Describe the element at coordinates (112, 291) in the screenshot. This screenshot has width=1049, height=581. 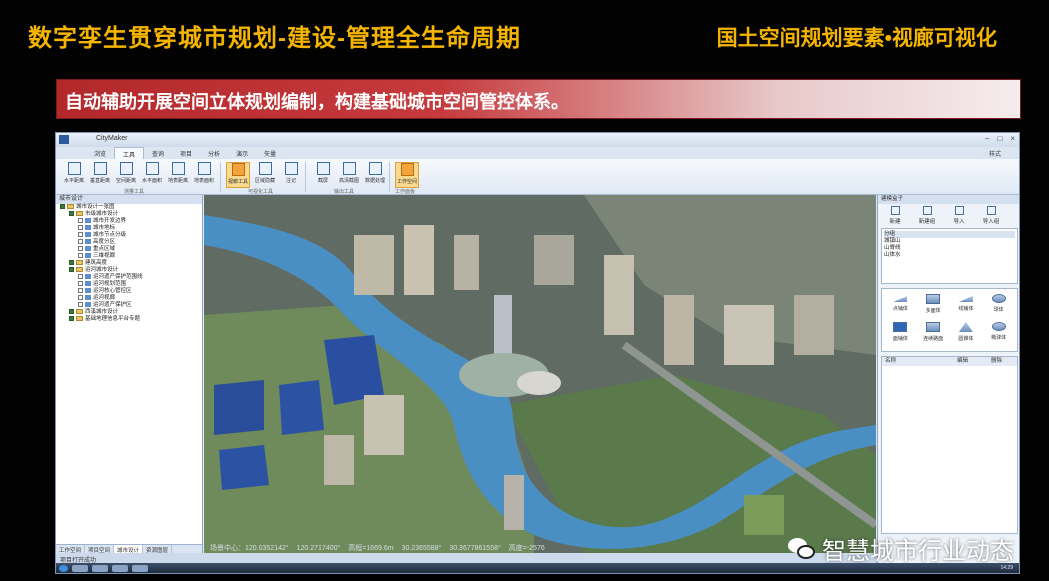
I see `tree-node-label: 运河核心管控区` at that location.